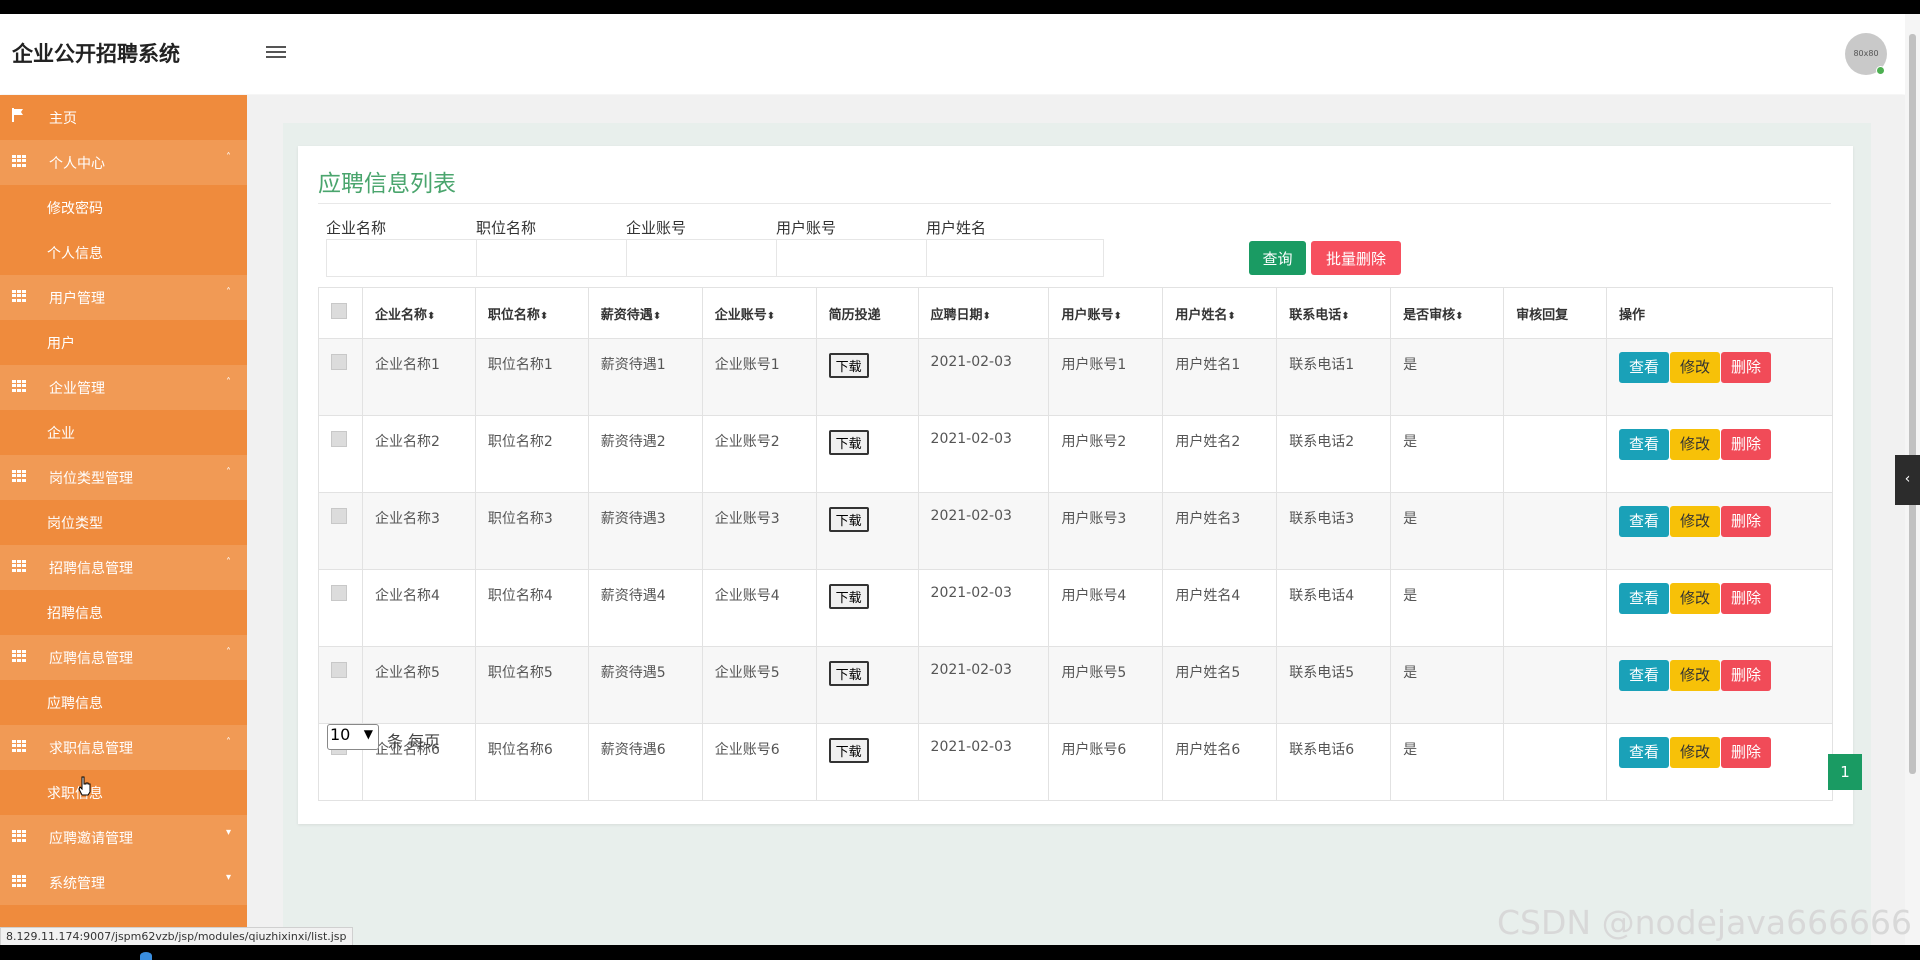  I want to click on sidebar-item-4: 用户管理˄, so click(123, 297).